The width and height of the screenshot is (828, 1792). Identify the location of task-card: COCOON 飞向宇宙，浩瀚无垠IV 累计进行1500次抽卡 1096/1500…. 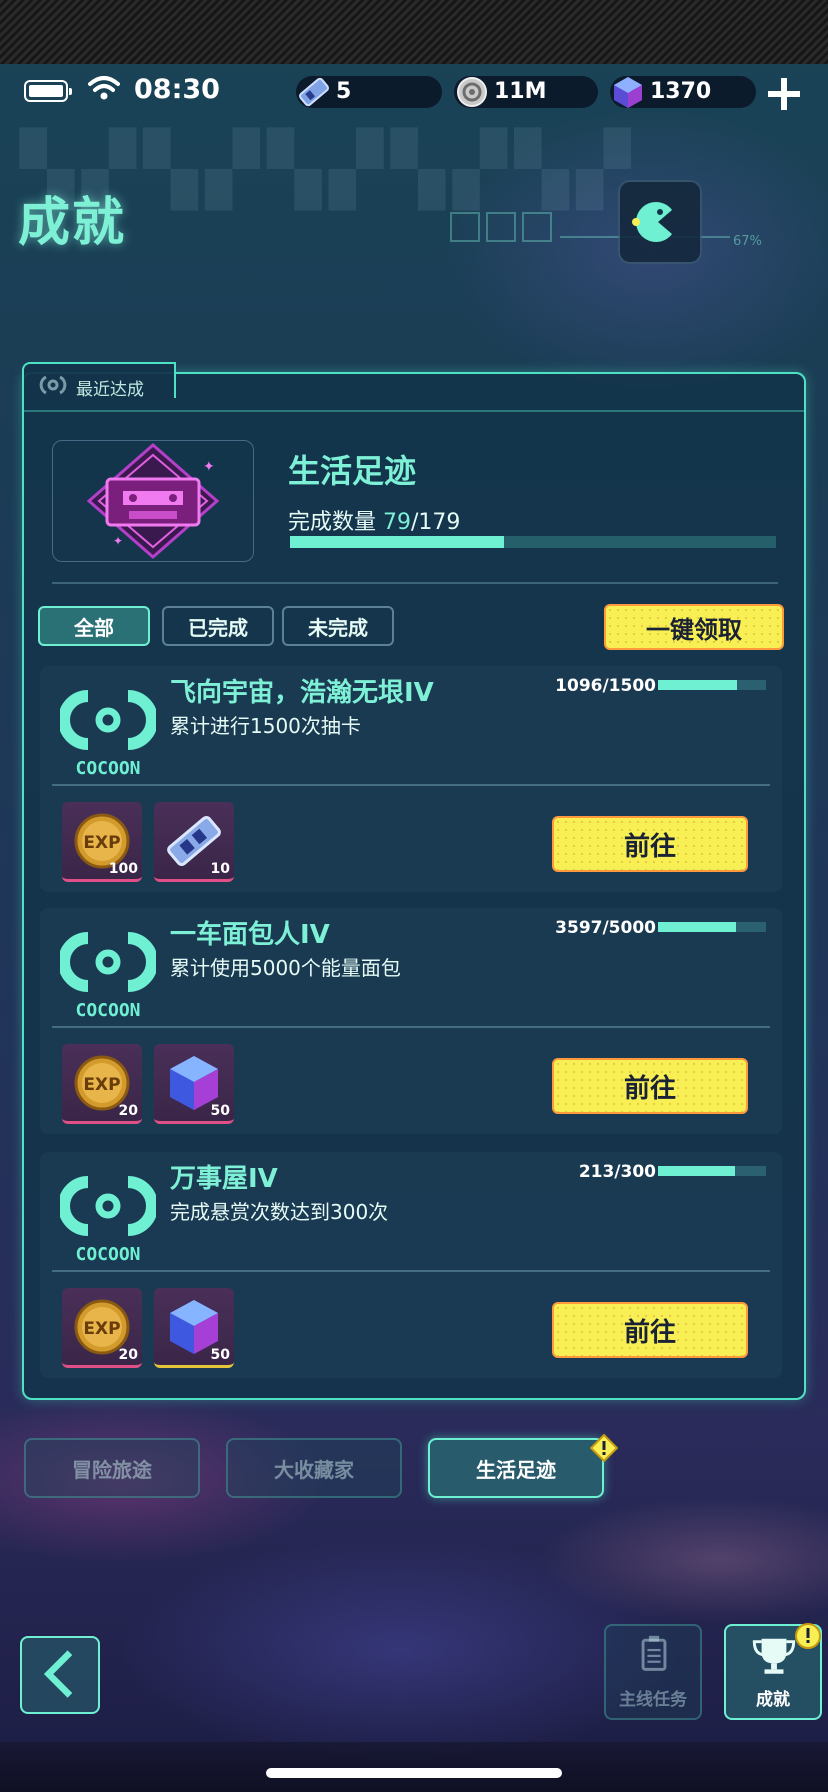
(411, 779).